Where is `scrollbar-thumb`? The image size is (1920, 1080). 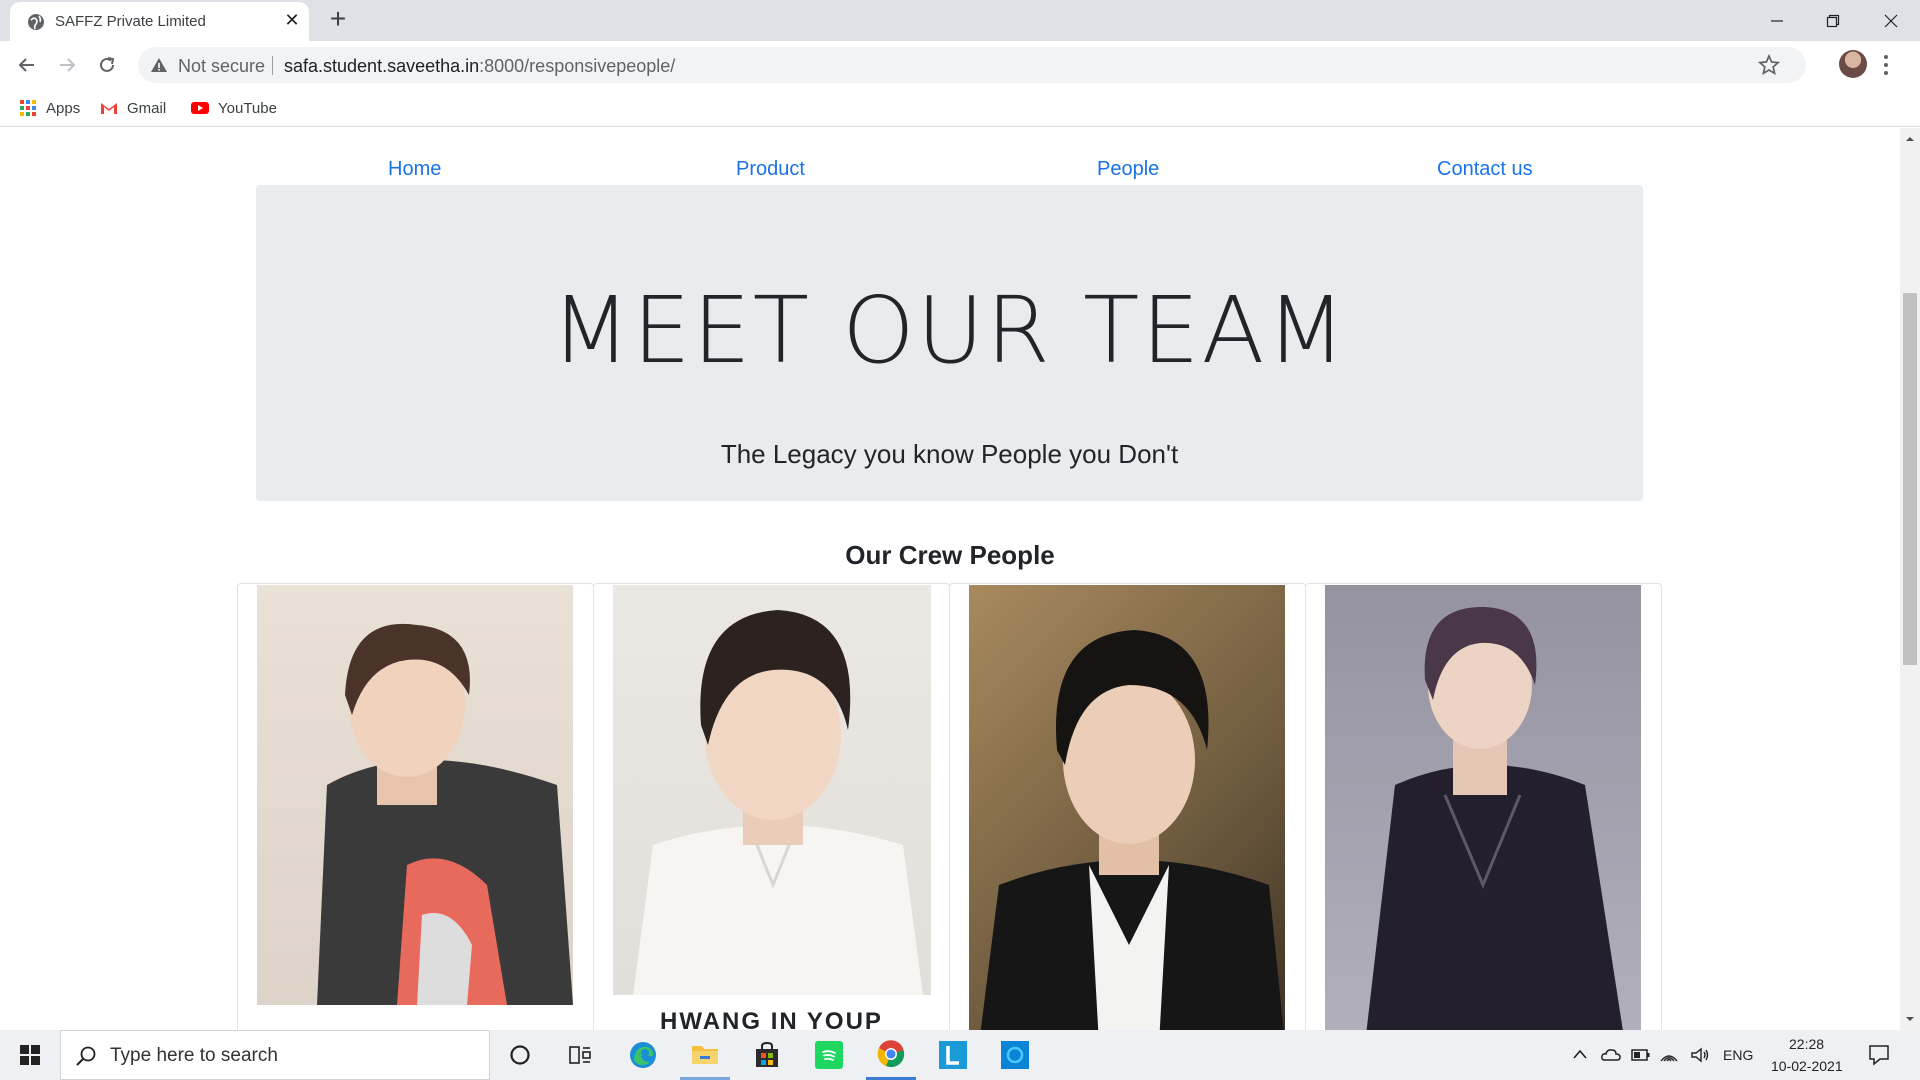
scrollbar-thumb is located at coordinates (1910, 479).